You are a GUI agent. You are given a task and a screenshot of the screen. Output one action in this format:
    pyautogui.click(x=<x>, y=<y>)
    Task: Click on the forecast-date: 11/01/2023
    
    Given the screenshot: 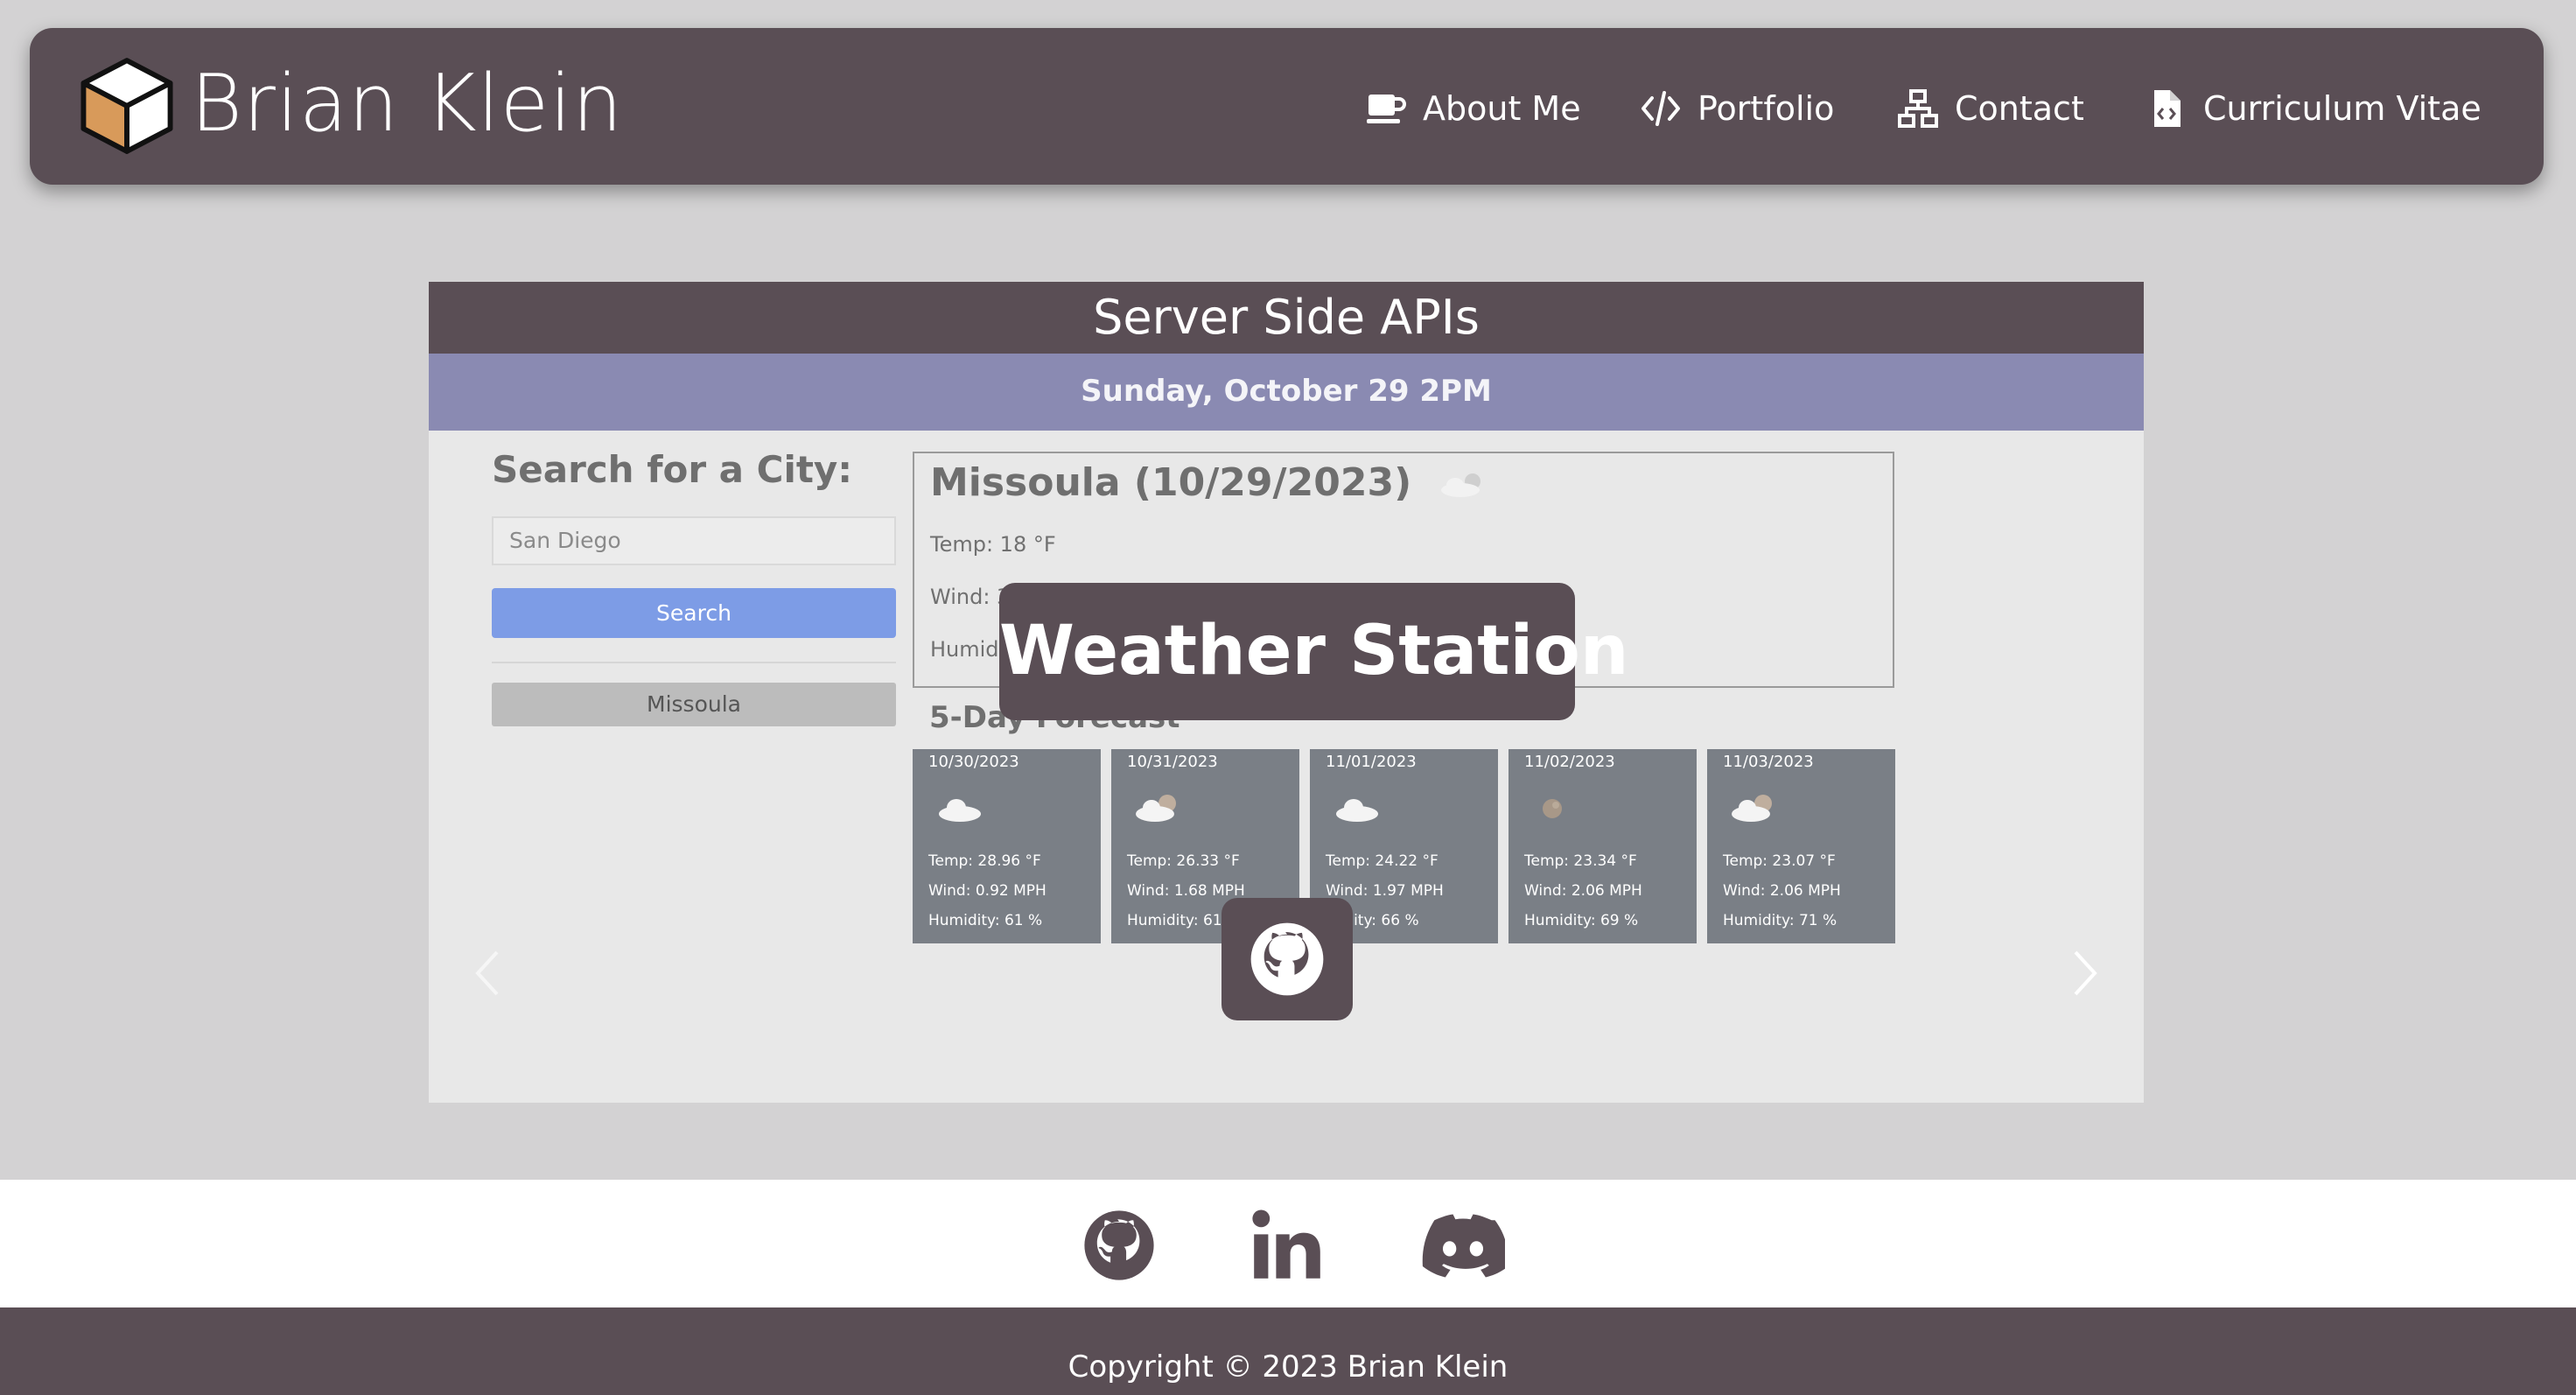 What is the action you would take?
    pyautogui.click(x=1371, y=762)
    